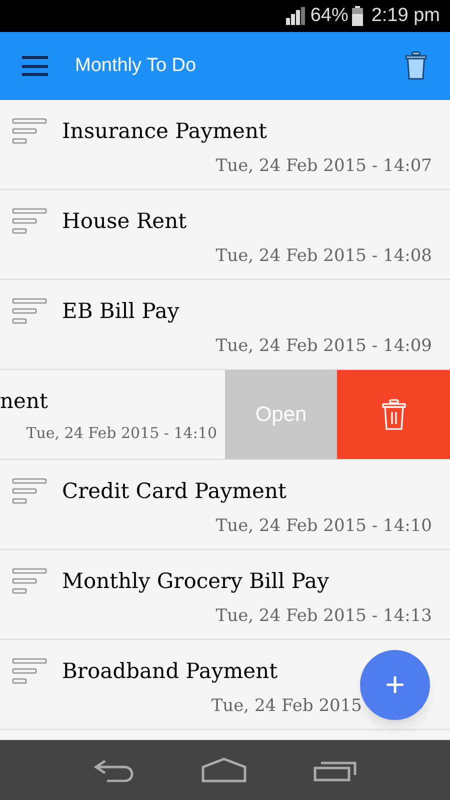  Describe the element at coordinates (324, 166) in the screenshot. I see `item-date: Tue, 24 Feb 2015 - 14:07` at that location.